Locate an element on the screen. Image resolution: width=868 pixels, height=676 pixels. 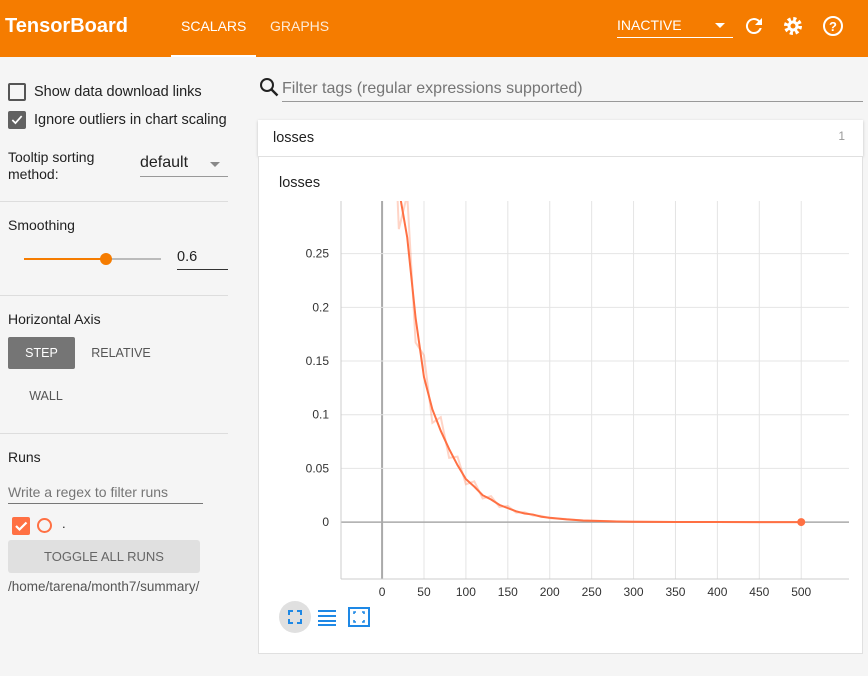
group-count: 1 is located at coordinates (841, 136).